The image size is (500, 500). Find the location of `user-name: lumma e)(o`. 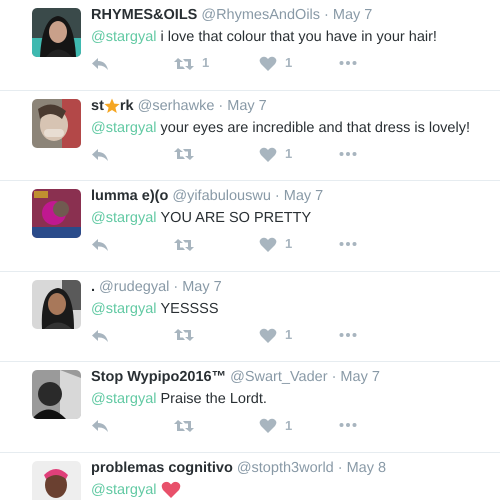

user-name: lumma e)(o is located at coordinates (129, 196).